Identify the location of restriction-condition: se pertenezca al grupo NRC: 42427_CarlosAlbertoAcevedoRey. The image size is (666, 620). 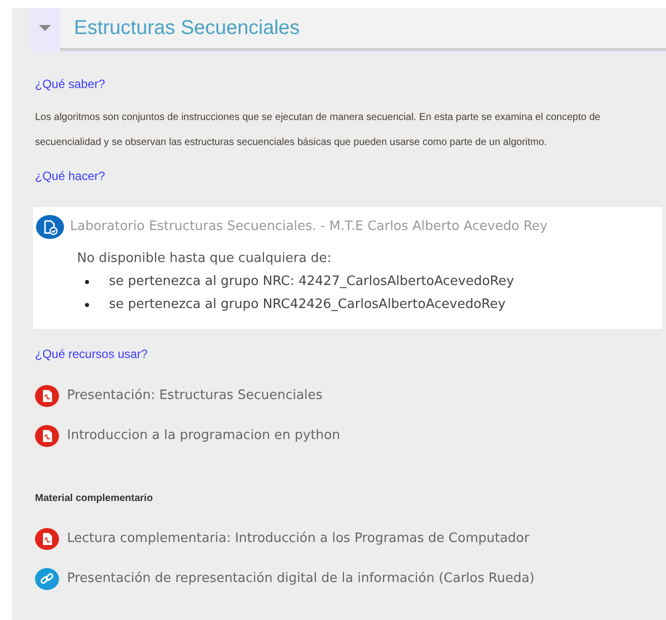
(311, 282).